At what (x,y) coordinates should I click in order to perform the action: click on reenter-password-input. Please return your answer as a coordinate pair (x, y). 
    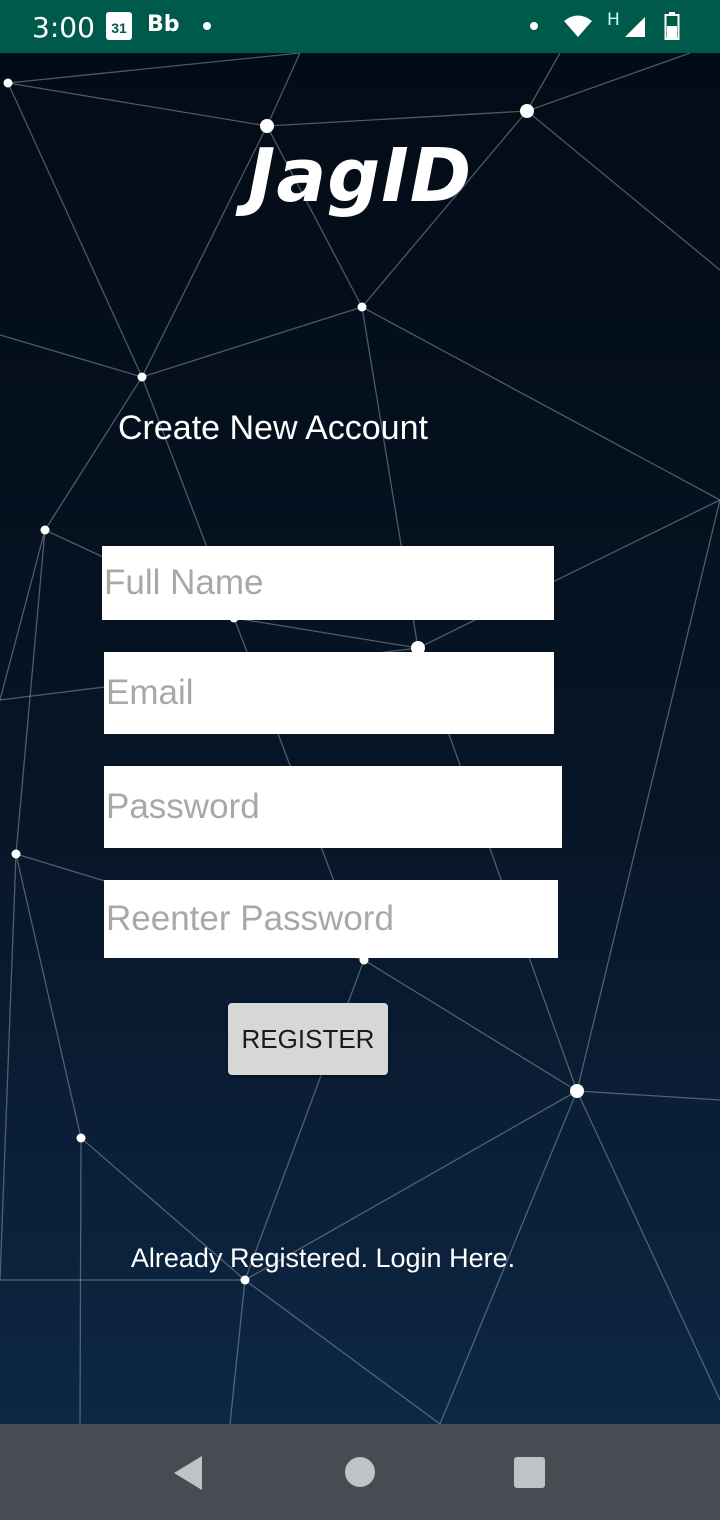
    Looking at the image, I should click on (331, 919).